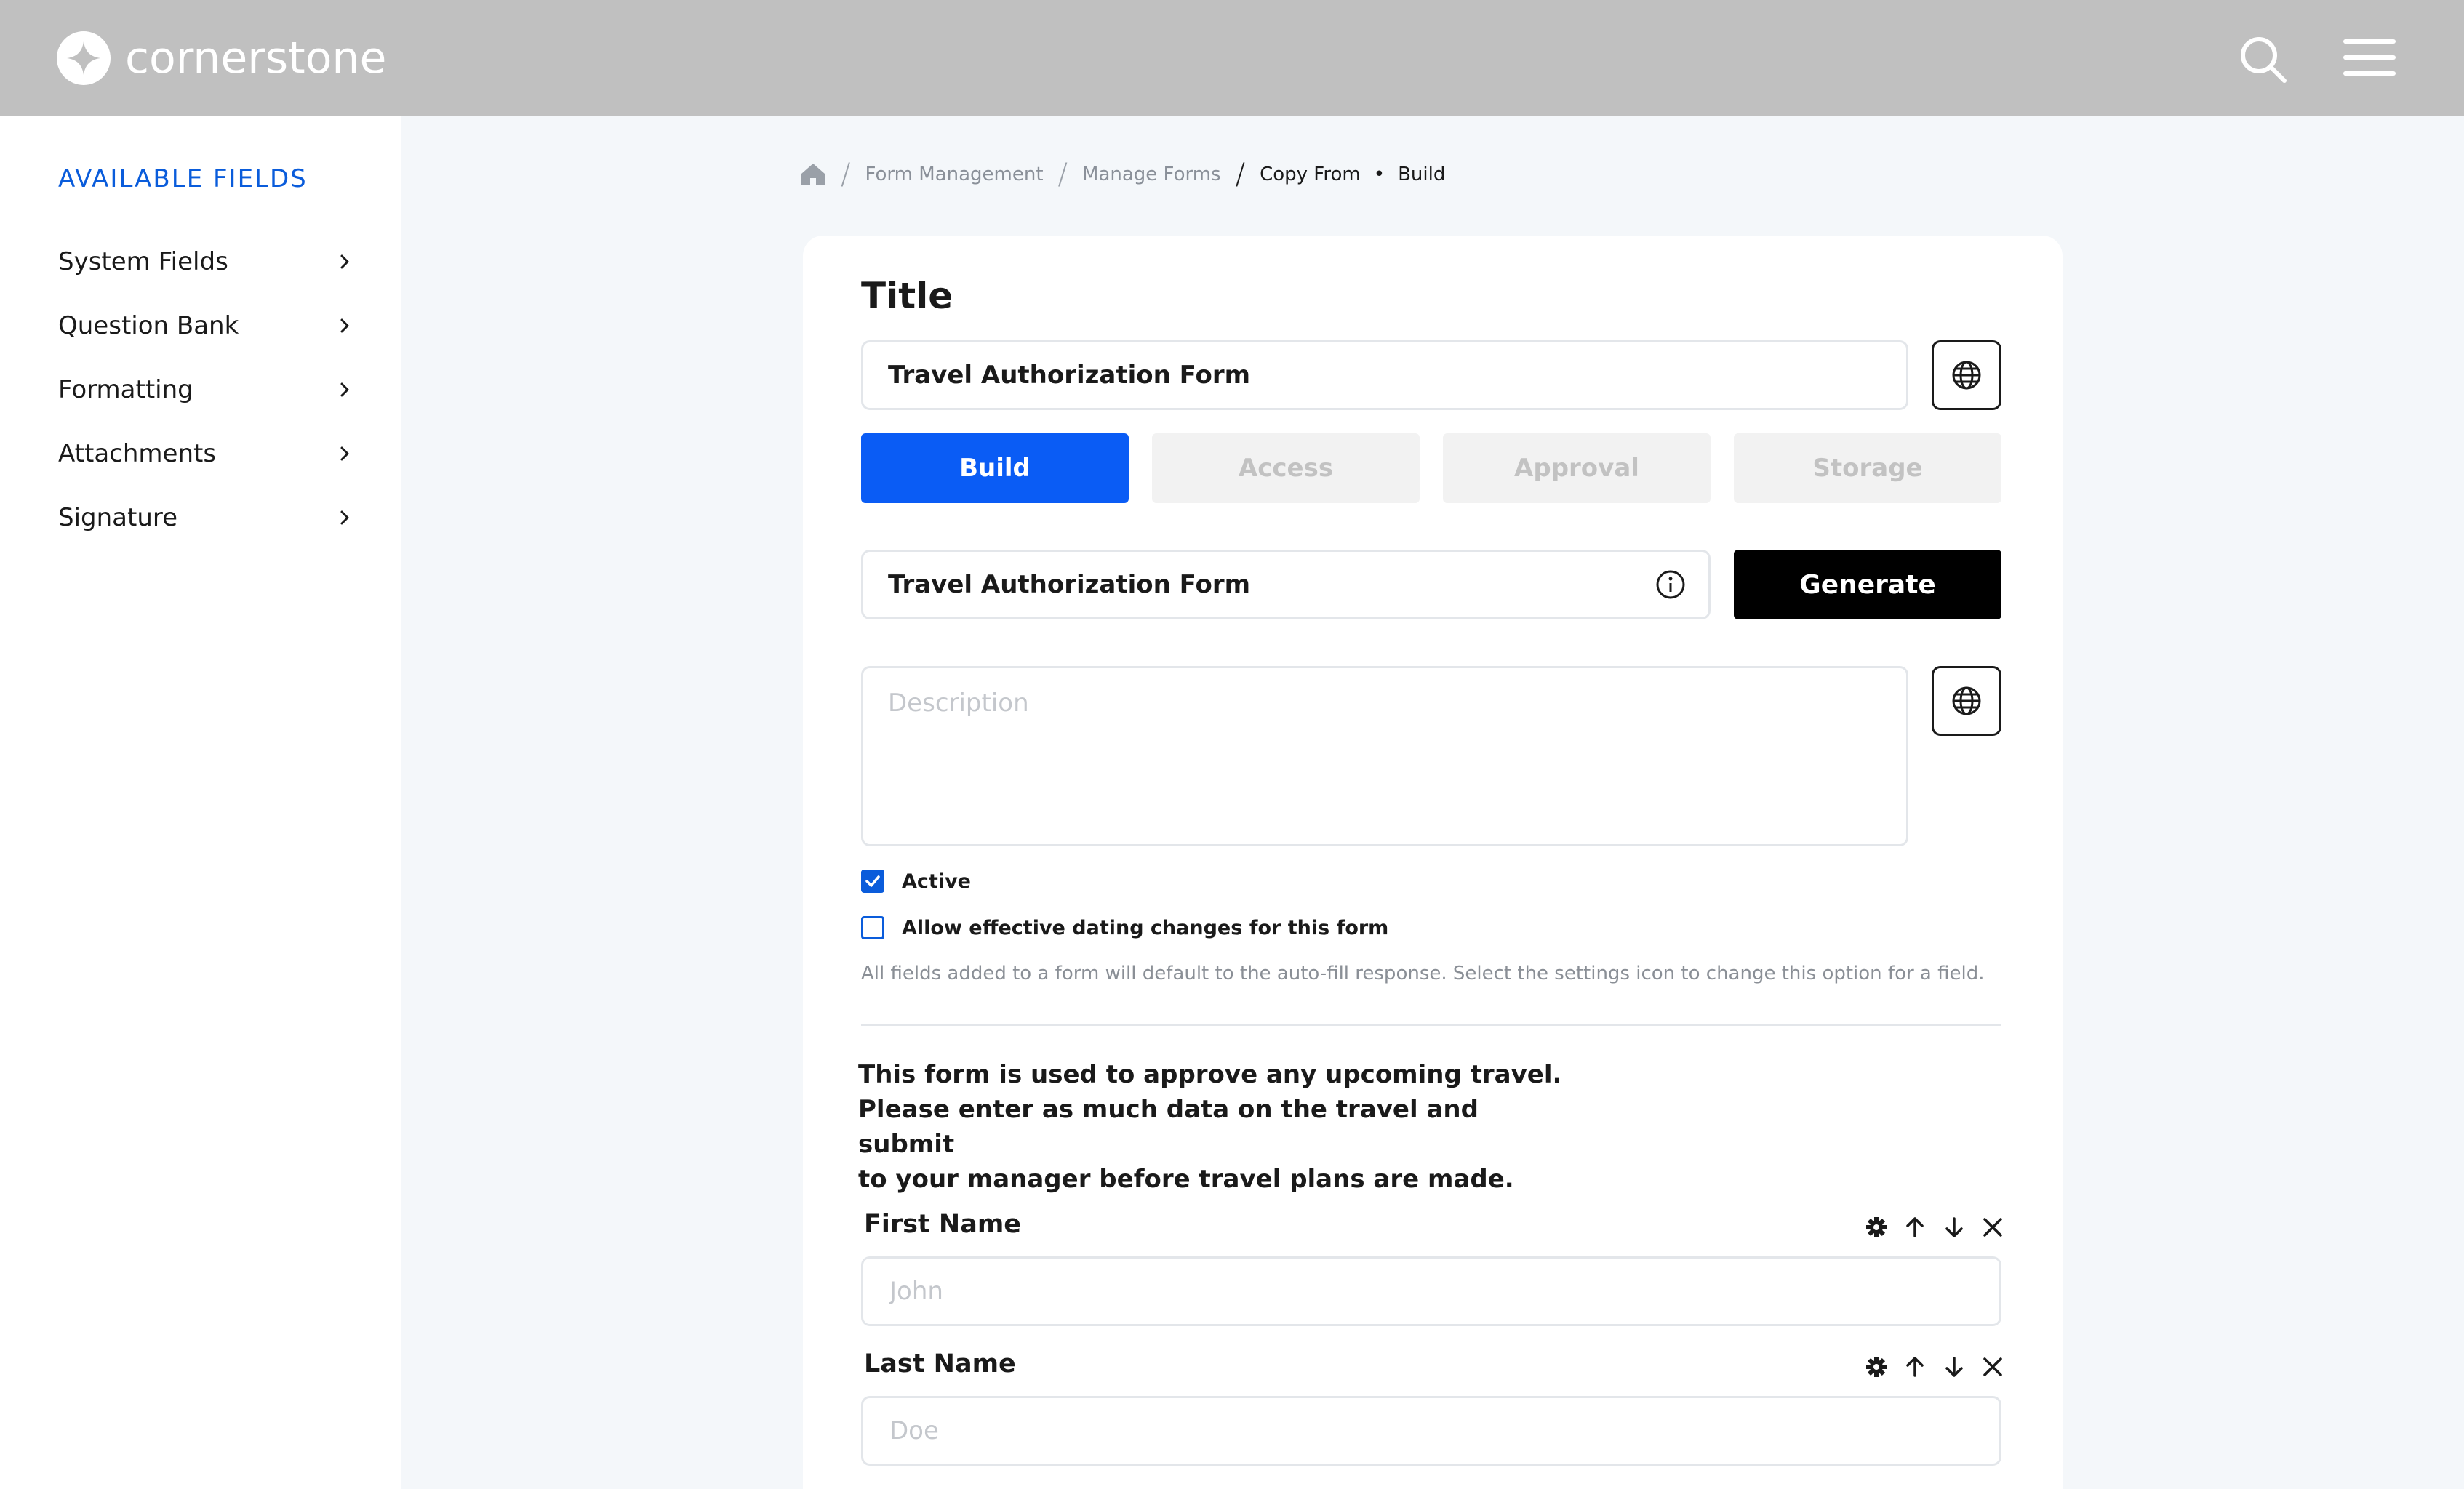 Image resolution: width=2464 pixels, height=1489 pixels. Describe the element at coordinates (1422, 174) in the screenshot. I see `breadcrumb-current: Build` at that location.